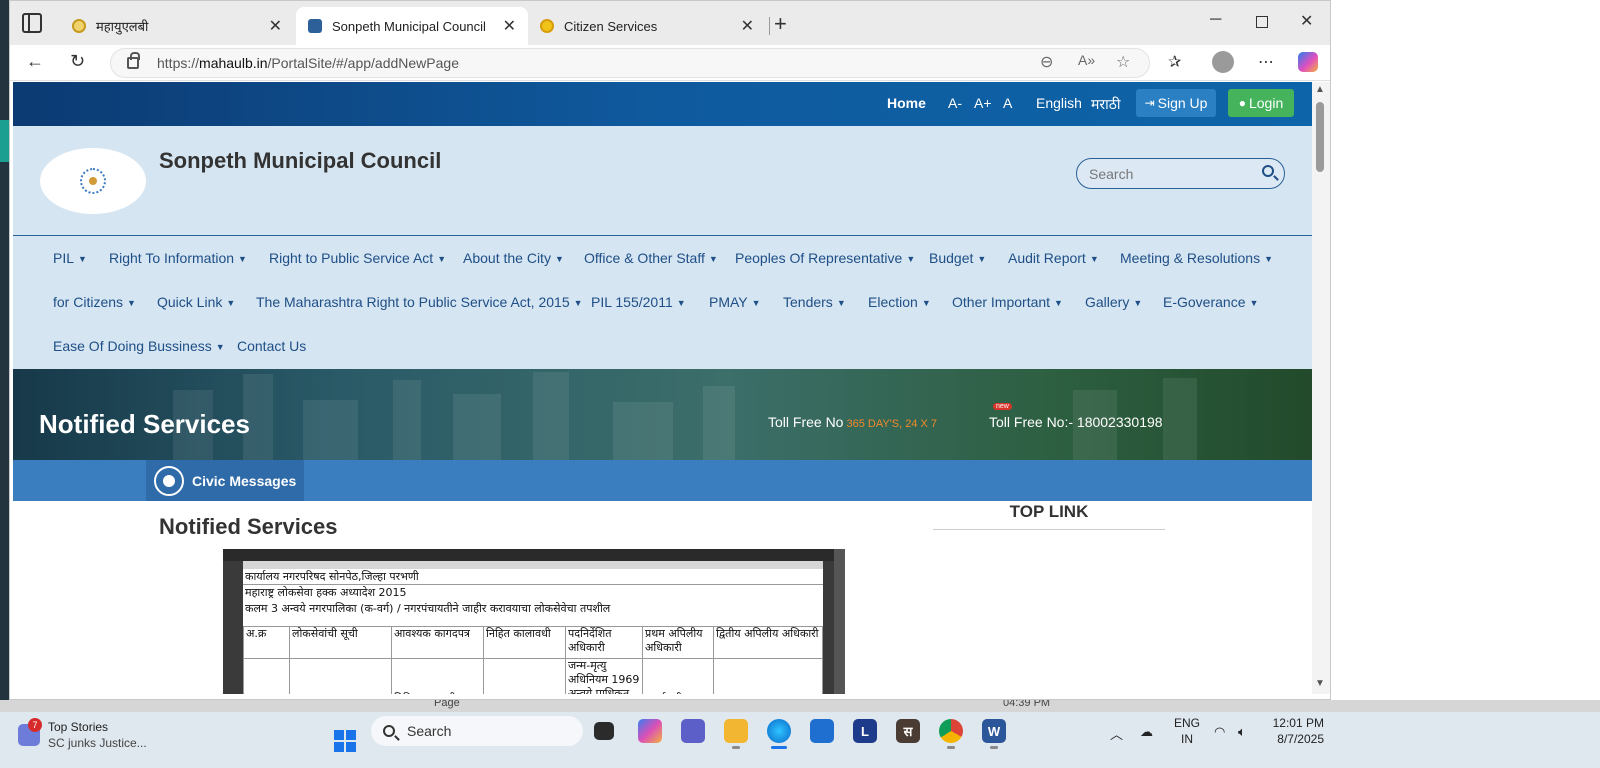  I want to click on wifi-icon: ◠, so click(1219, 732).